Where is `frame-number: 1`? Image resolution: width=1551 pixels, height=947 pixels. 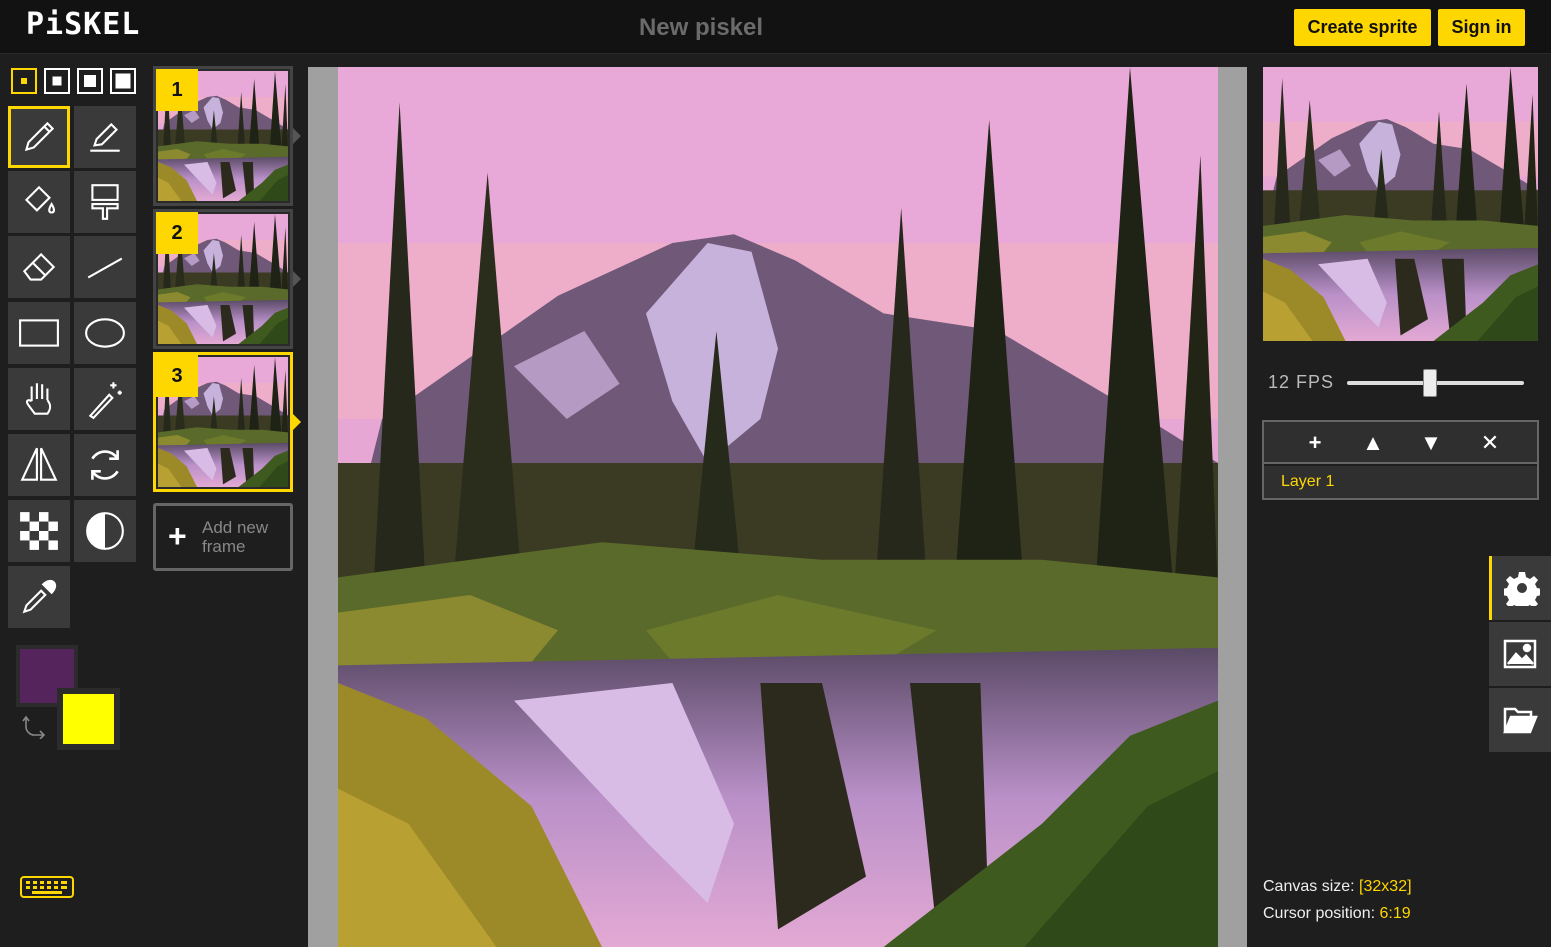 frame-number: 1 is located at coordinates (177, 90).